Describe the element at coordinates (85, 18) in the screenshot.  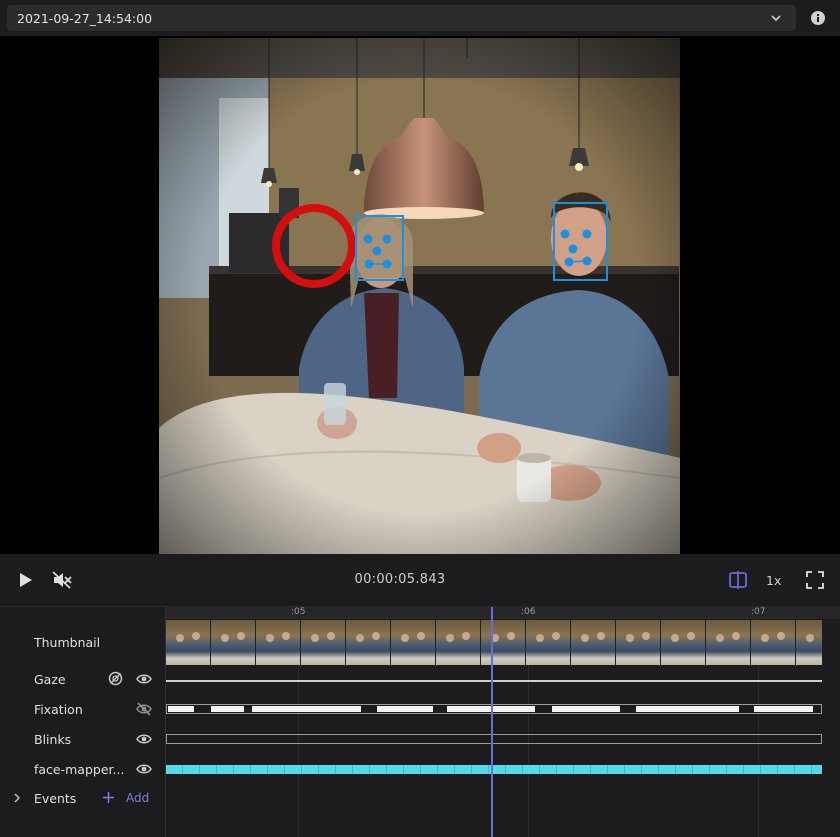
I see `recording-name: 2021-09-27_14:54:00` at that location.